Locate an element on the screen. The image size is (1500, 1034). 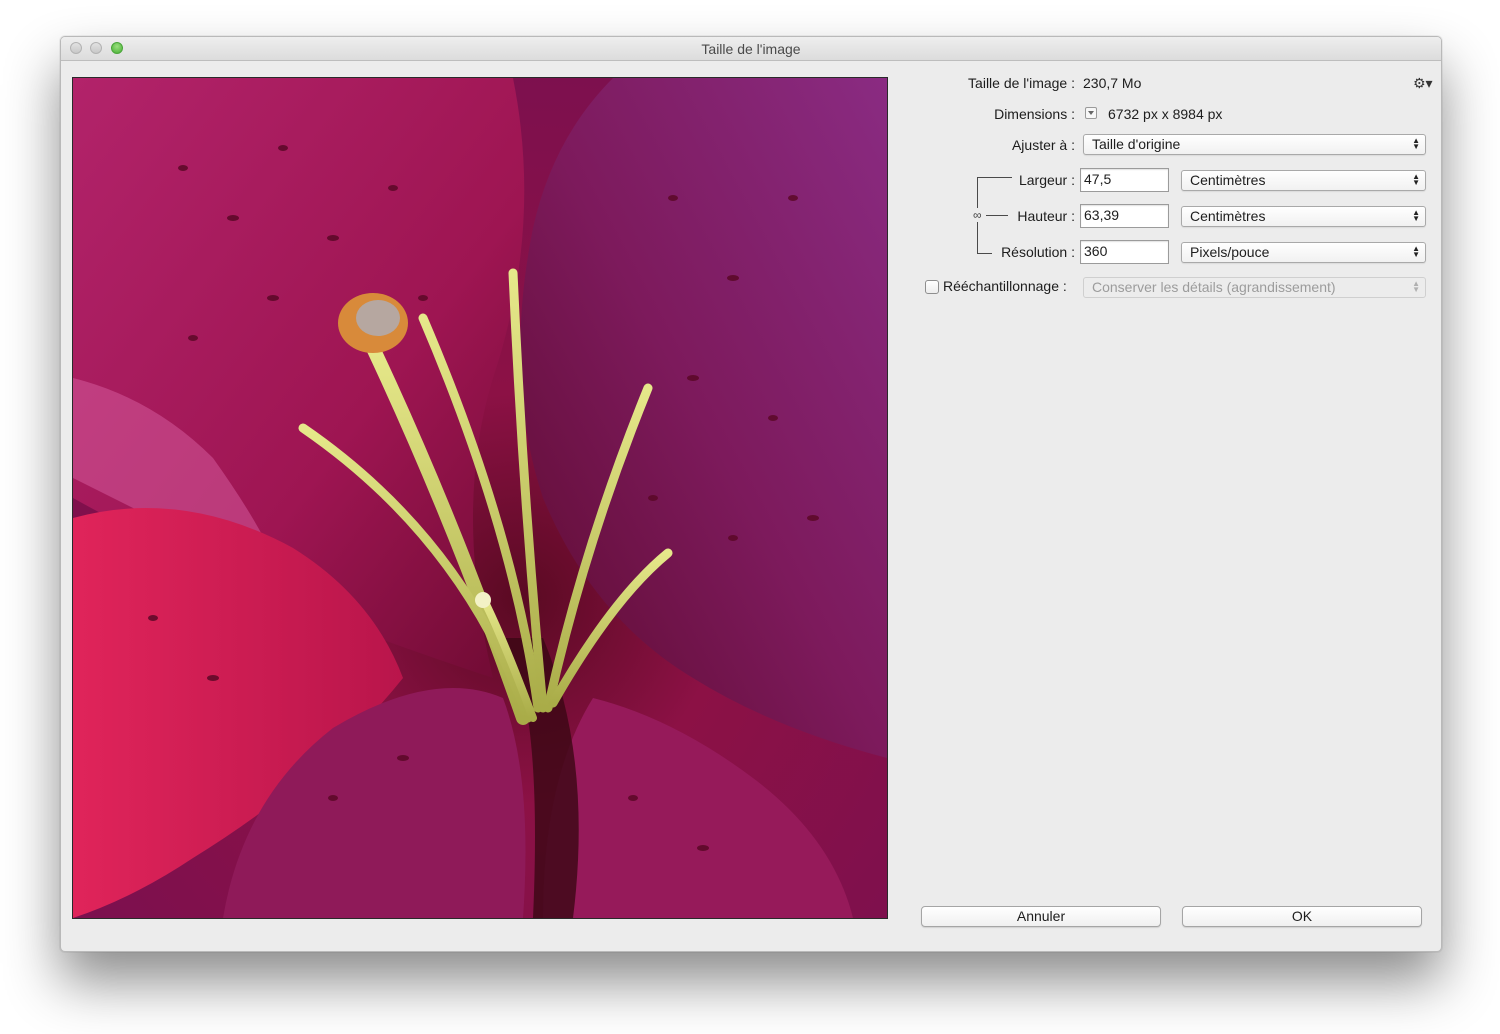
disclosure-triangle-icon is located at coordinates (1091, 113).